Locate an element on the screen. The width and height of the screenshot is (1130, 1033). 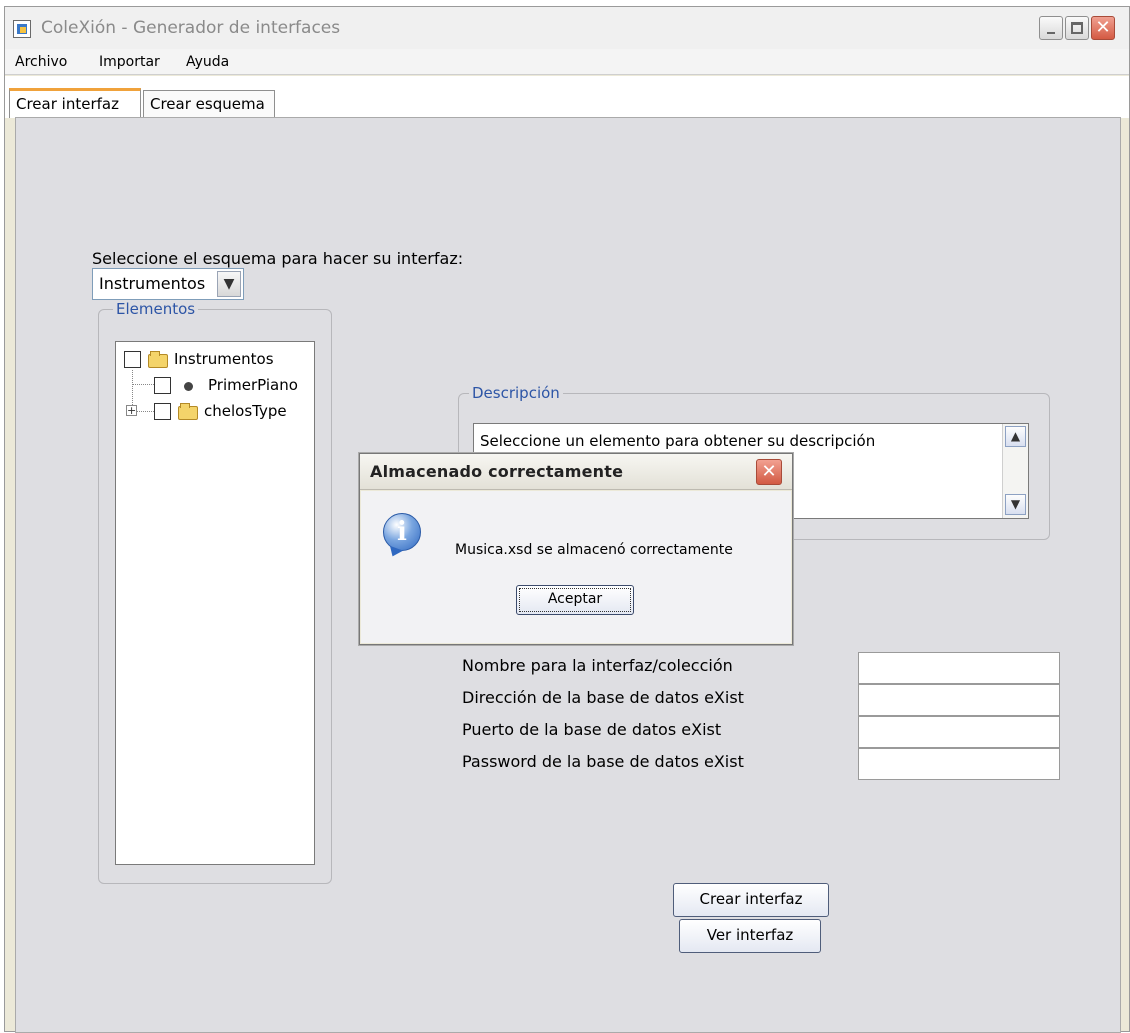
dialog-title-bar: Almacenado correctamente ✕ is located at coordinates (576, 472).